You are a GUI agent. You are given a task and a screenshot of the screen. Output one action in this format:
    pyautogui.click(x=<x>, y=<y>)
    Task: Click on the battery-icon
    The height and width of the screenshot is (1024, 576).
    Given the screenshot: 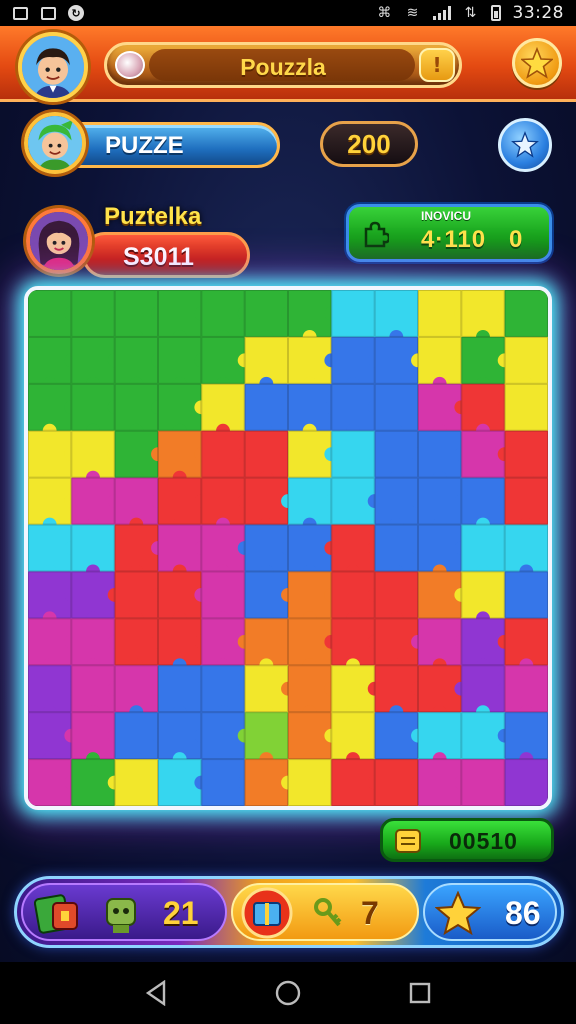 What is the action you would take?
    pyautogui.click(x=495, y=13)
    